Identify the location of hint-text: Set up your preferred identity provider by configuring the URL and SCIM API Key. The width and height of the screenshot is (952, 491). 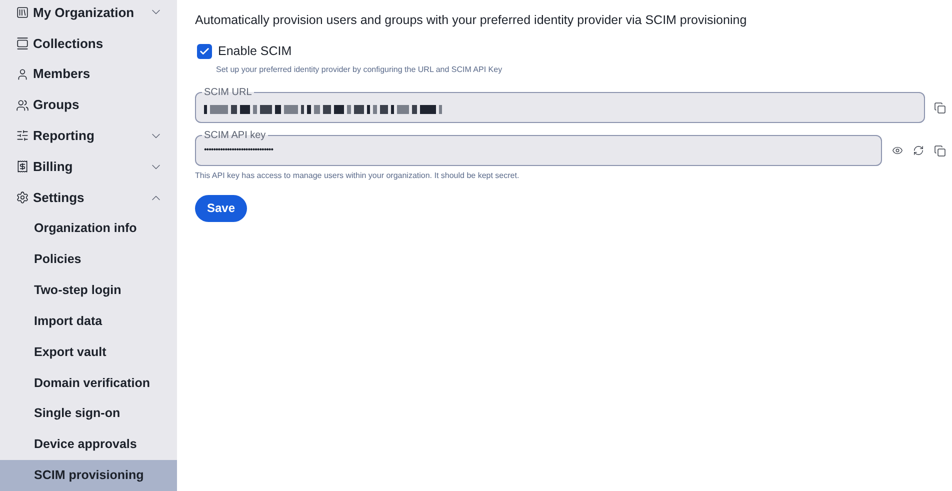
(360, 70).